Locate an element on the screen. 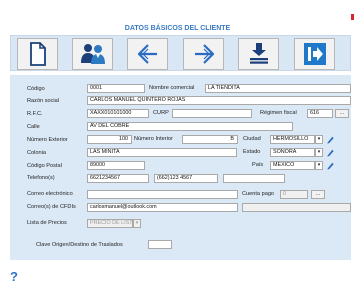 The height and width of the screenshot is (283, 355). telefono-2-field: (662)123 4567 is located at coordinates (186, 178).